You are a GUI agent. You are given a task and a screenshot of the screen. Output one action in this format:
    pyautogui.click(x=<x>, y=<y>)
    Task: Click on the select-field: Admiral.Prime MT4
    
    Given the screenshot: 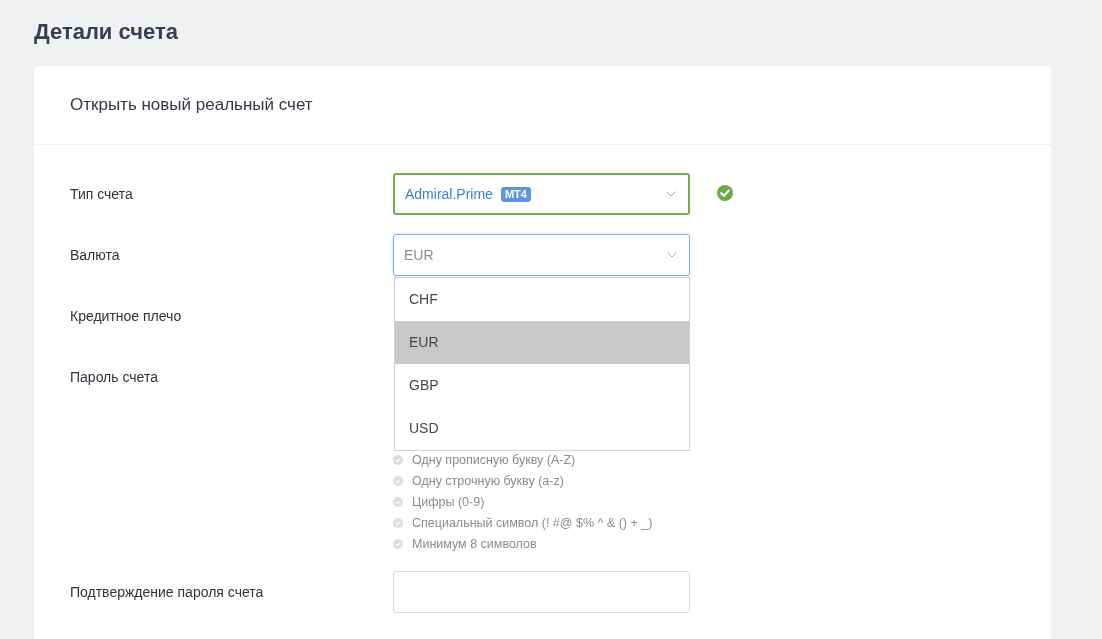 What is the action you would take?
    pyautogui.click(x=541, y=194)
    